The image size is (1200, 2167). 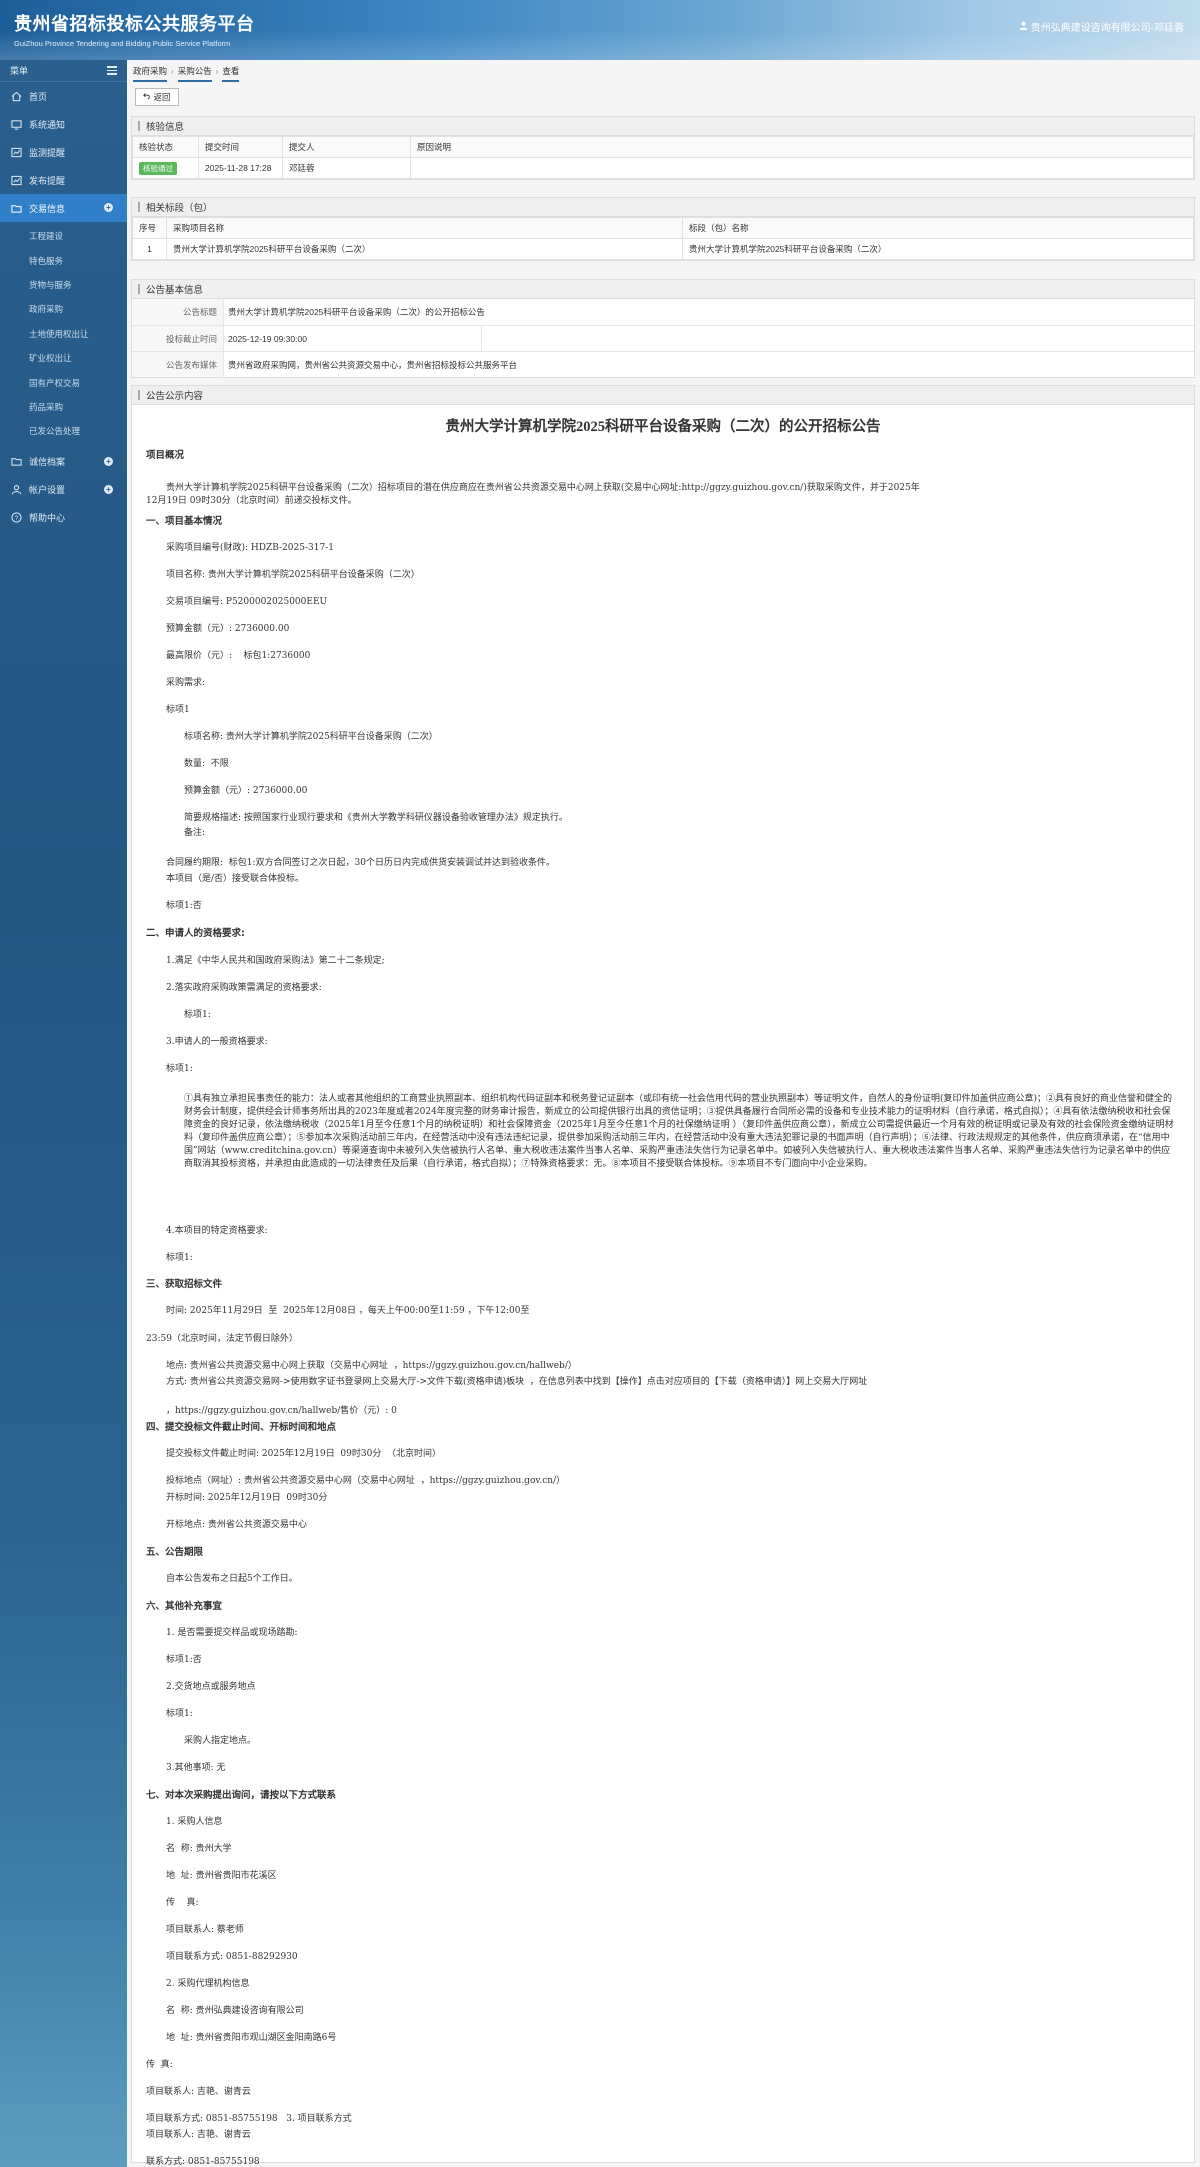 What do you see at coordinates (63, 382) in the screenshot?
I see `sidebar-subitem: 国有产权交易` at bounding box center [63, 382].